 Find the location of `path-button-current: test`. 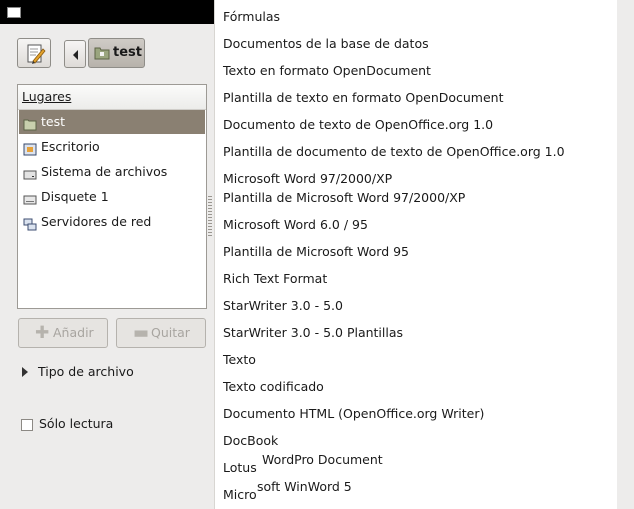

path-button-current: test is located at coordinates (116, 53).